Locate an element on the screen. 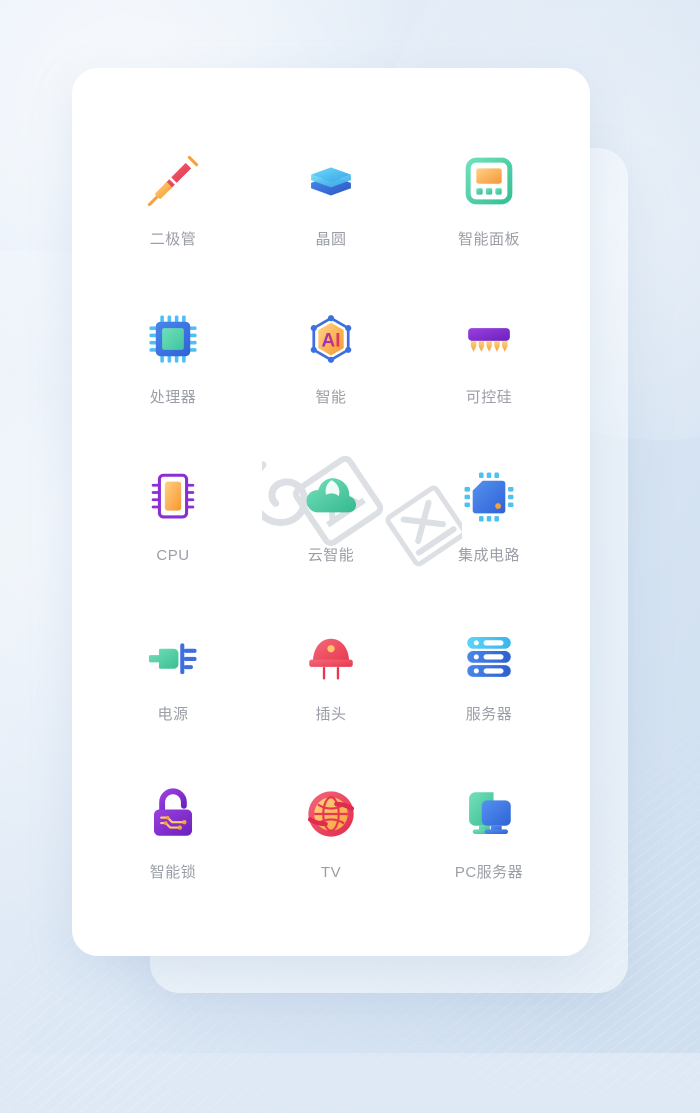 The image size is (700, 1113). icon-label: PC服务器 is located at coordinates (489, 873).